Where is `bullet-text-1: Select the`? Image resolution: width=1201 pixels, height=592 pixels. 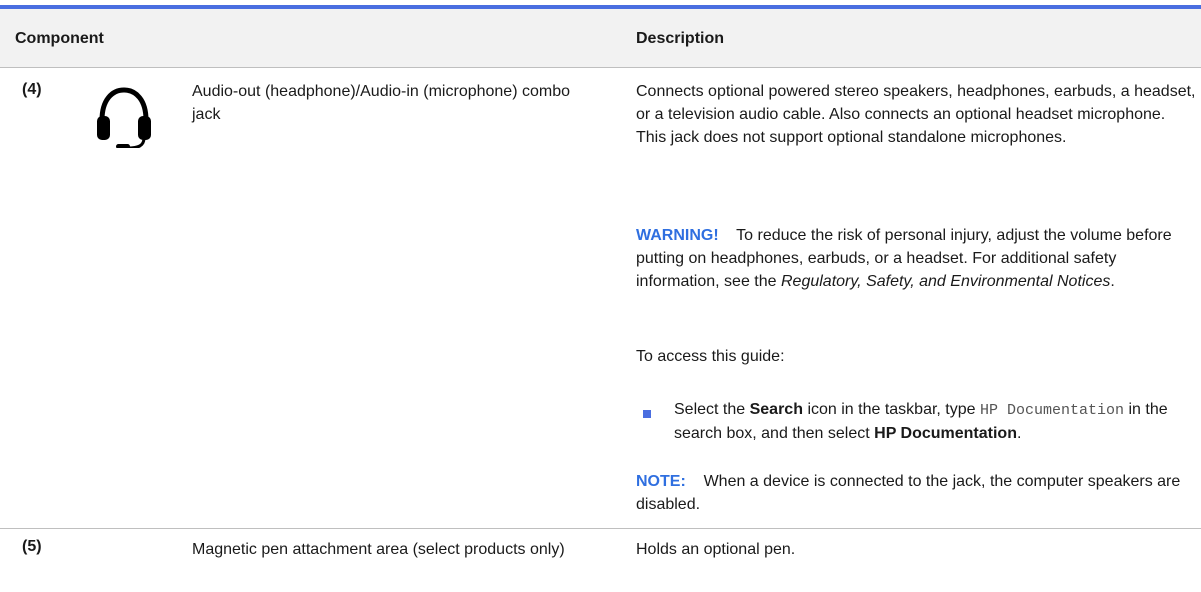 bullet-text-1: Select the is located at coordinates (710, 409).